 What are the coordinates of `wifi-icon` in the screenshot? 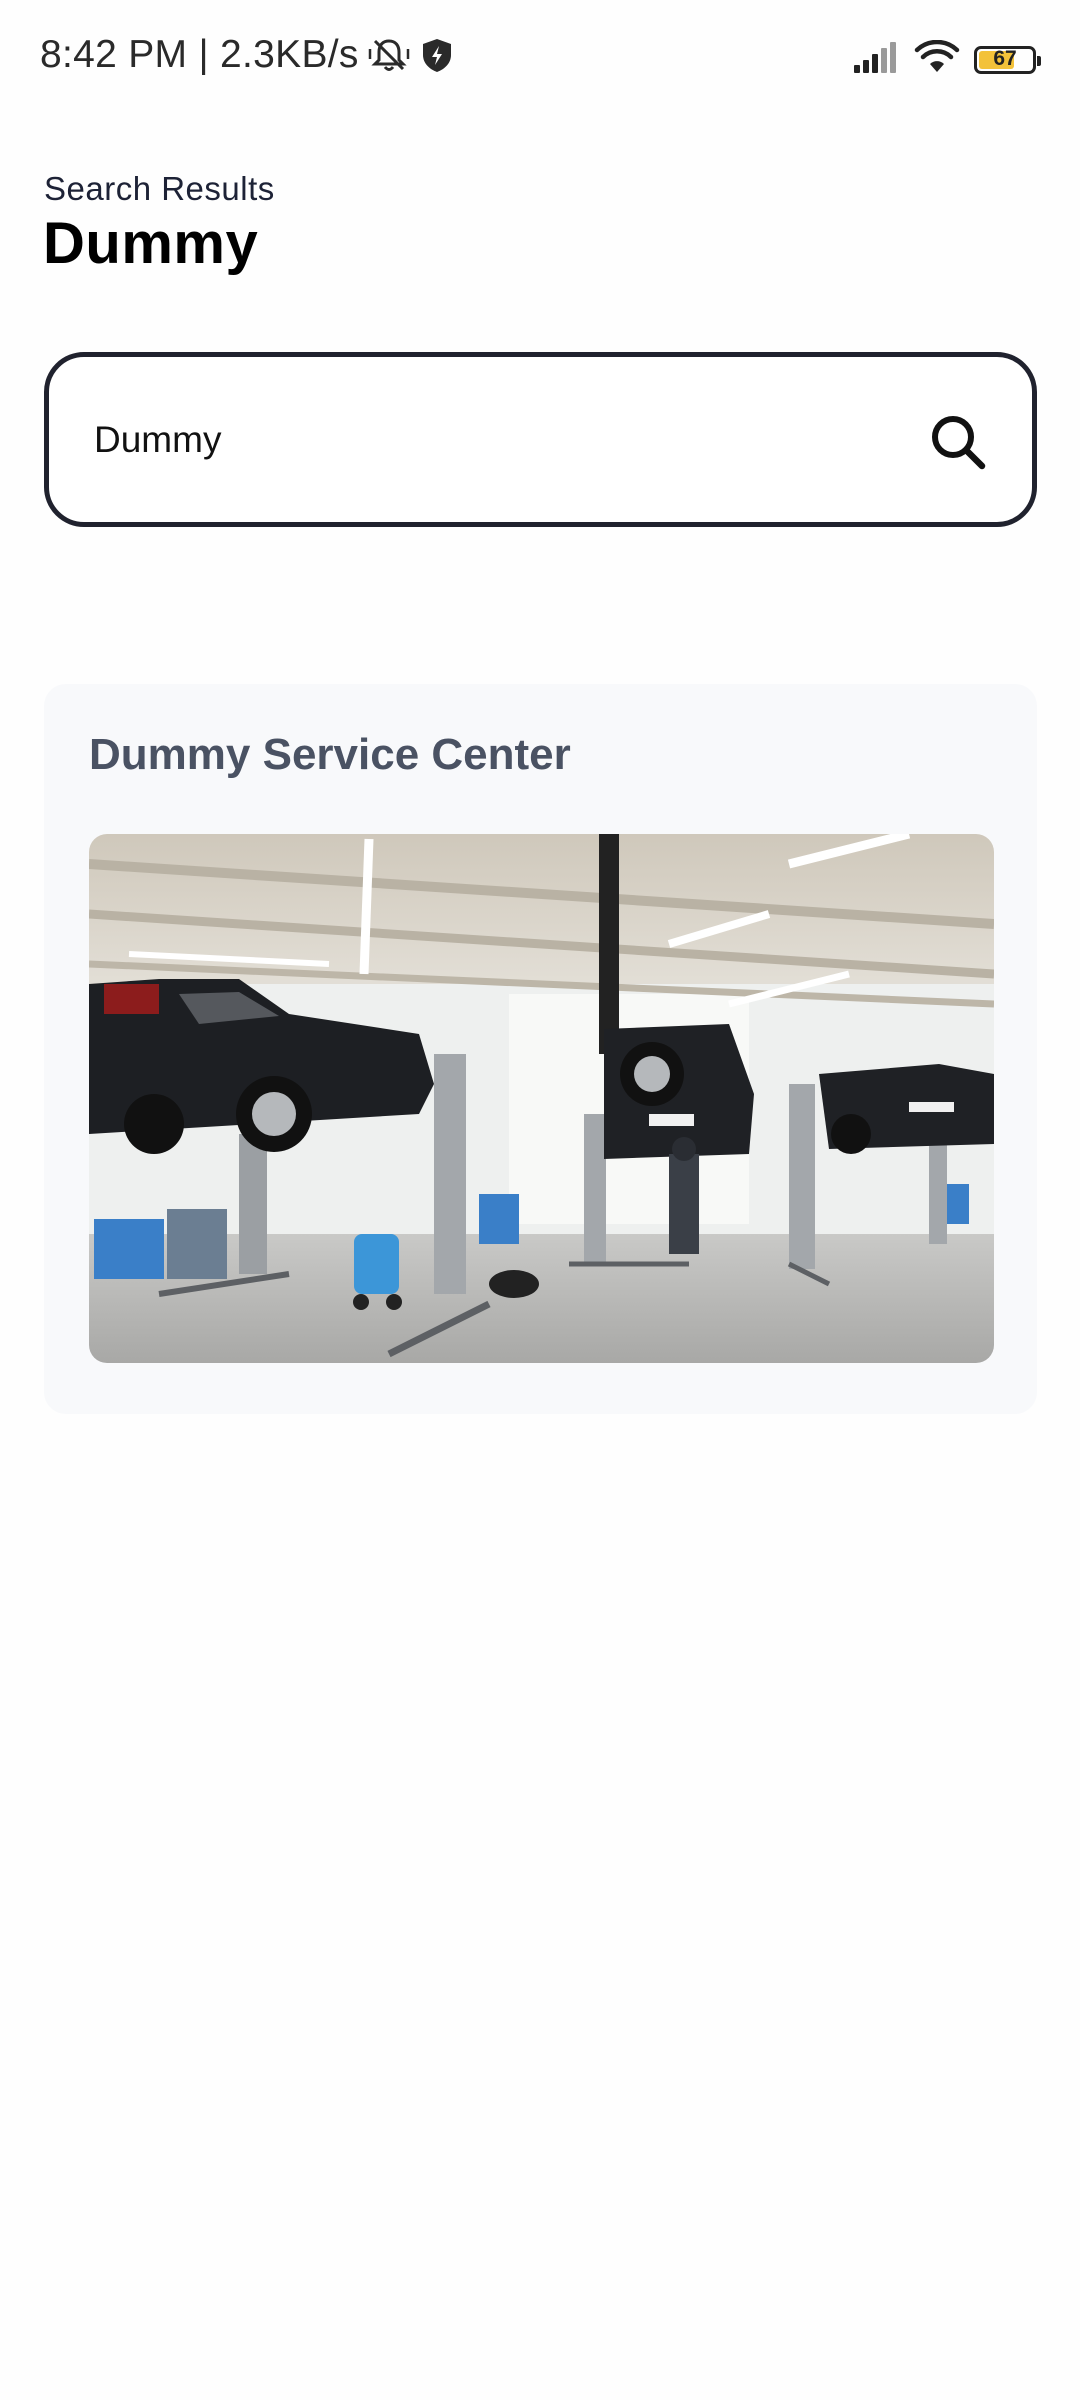 It's located at (937, 59).